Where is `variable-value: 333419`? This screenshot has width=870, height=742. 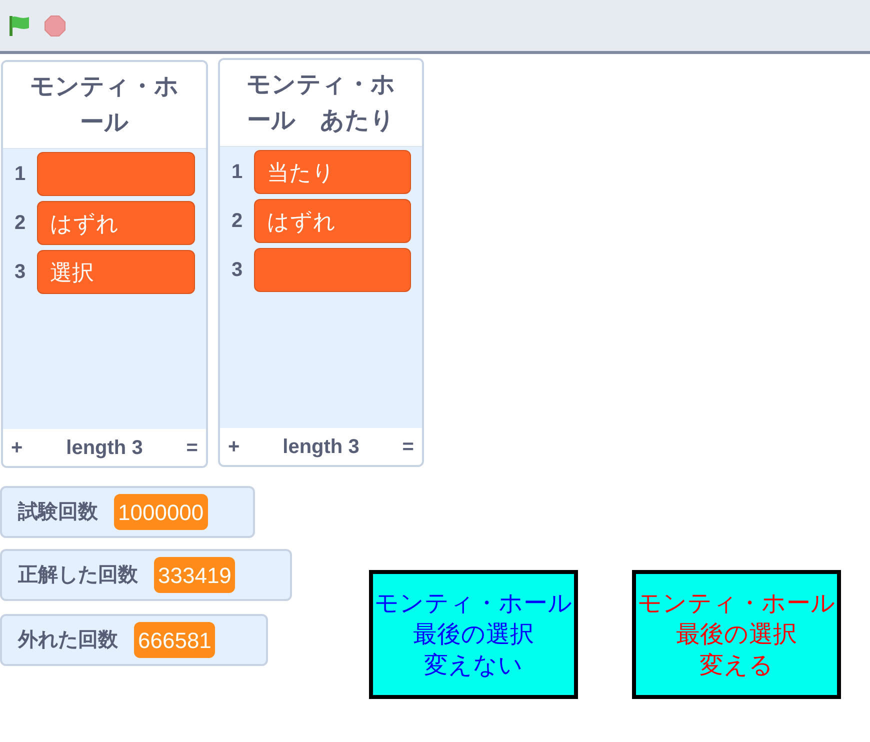 variable-value: 333419 is located at coordinates (195, 575).